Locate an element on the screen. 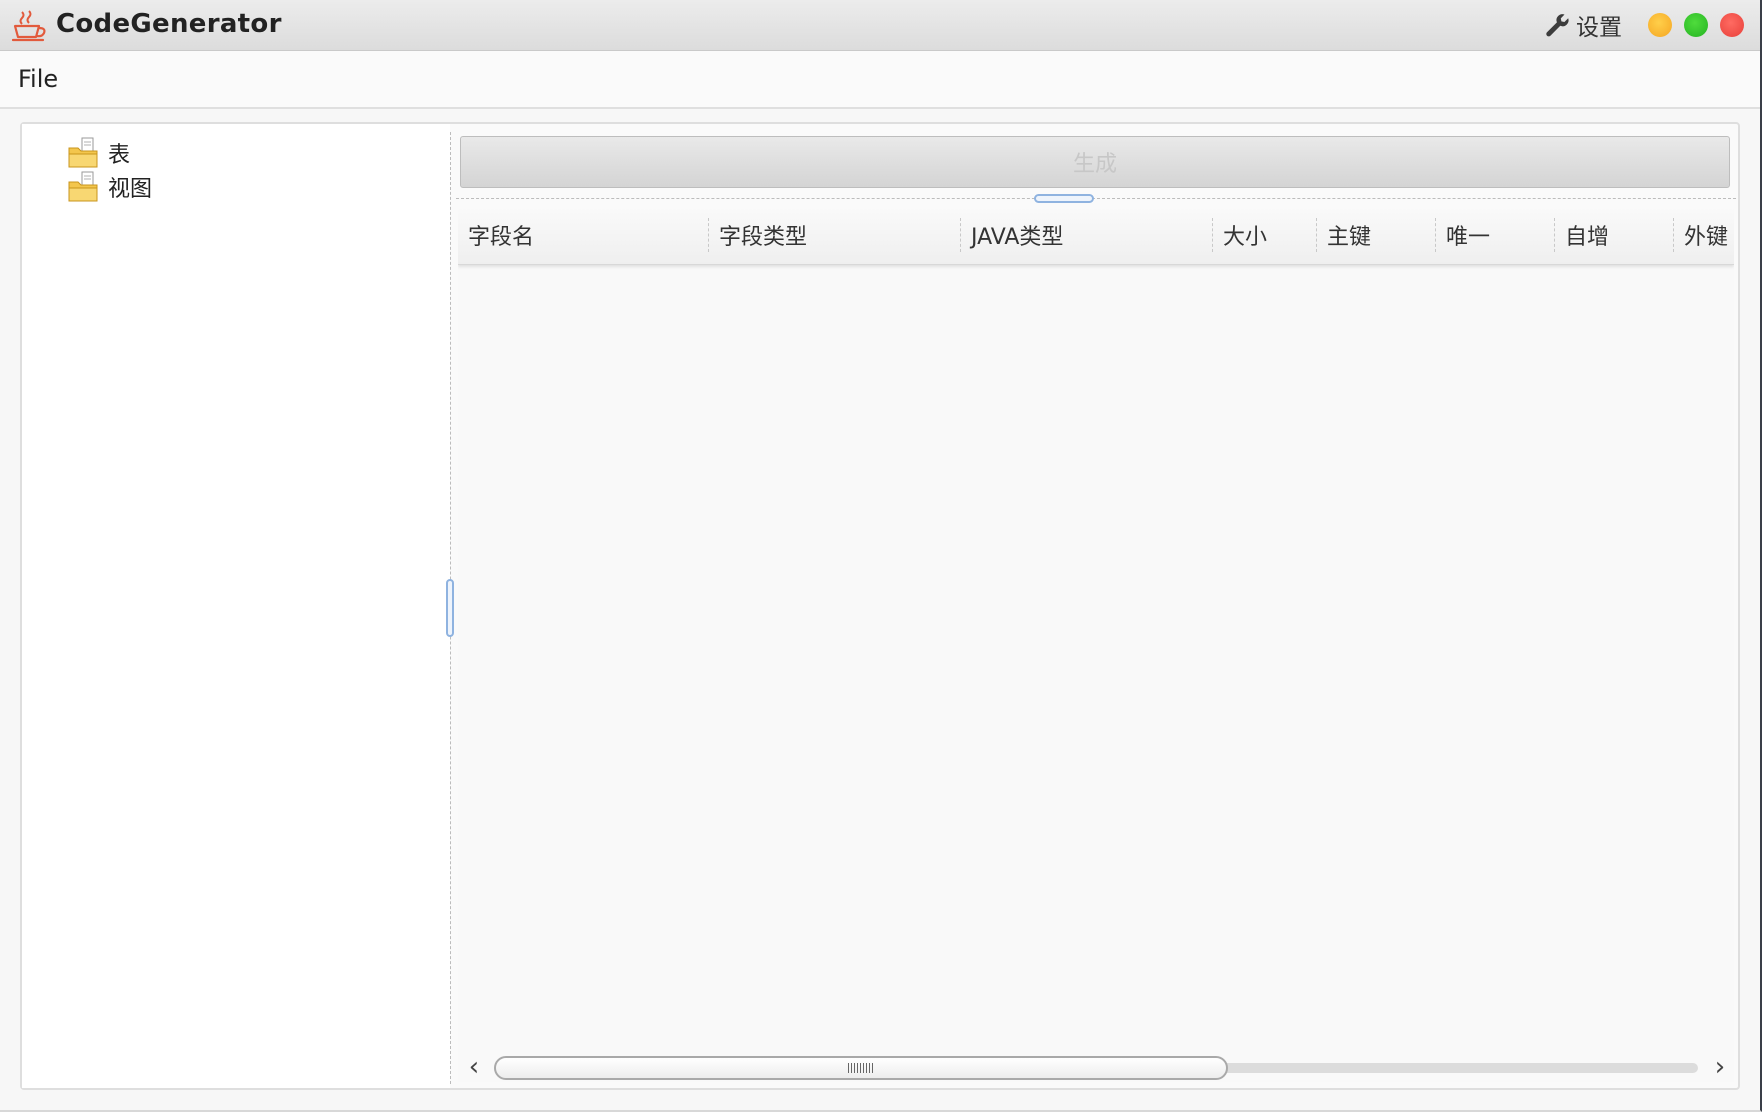 Image resolution: width=1762 pixels, height=1112 pixels. settings-label: 设置 is located at coordinates (1599, 28).